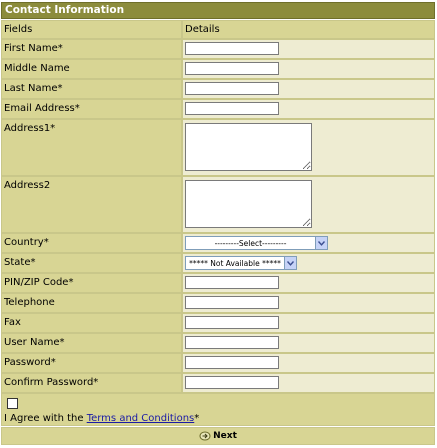 The image size is (437, 448). What do you see at coordinates (37, 68) in the screenshot?
I see `middle-name-label: Middle Name` at bounding box center [37, 68].